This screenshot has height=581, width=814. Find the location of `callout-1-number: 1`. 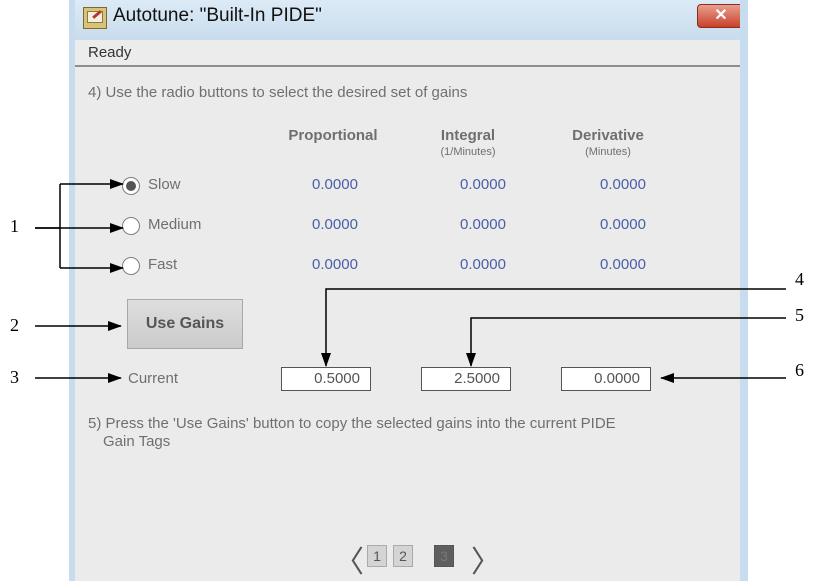

callout-1-number: 1 is located at coordinates (14, 226).